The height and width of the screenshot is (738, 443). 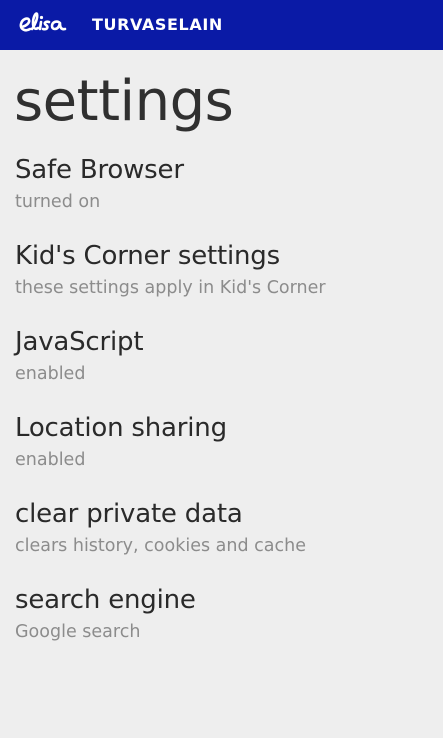 What do you see at coordinates (78, 632) in the screenshot?
I see `setting-value: Google search` at bounding box center [78, 632].